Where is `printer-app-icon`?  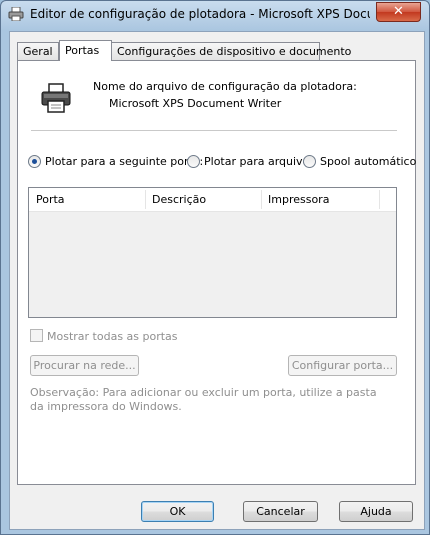 printer-app-icon is located at coordinates (16, 14).